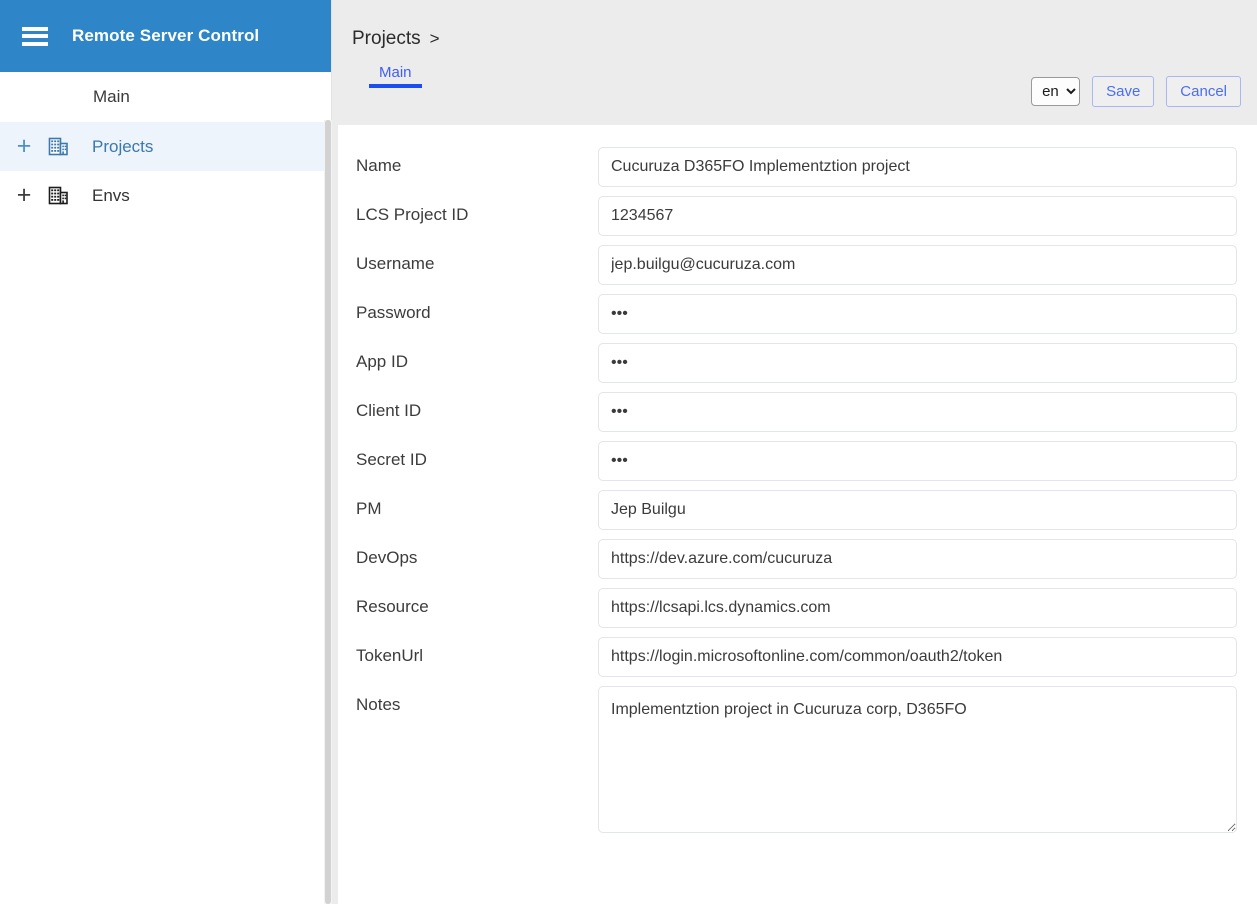 This screenshot has width=1257, height=904. I want to click on control-lcs-project-id, so click(917, 216).